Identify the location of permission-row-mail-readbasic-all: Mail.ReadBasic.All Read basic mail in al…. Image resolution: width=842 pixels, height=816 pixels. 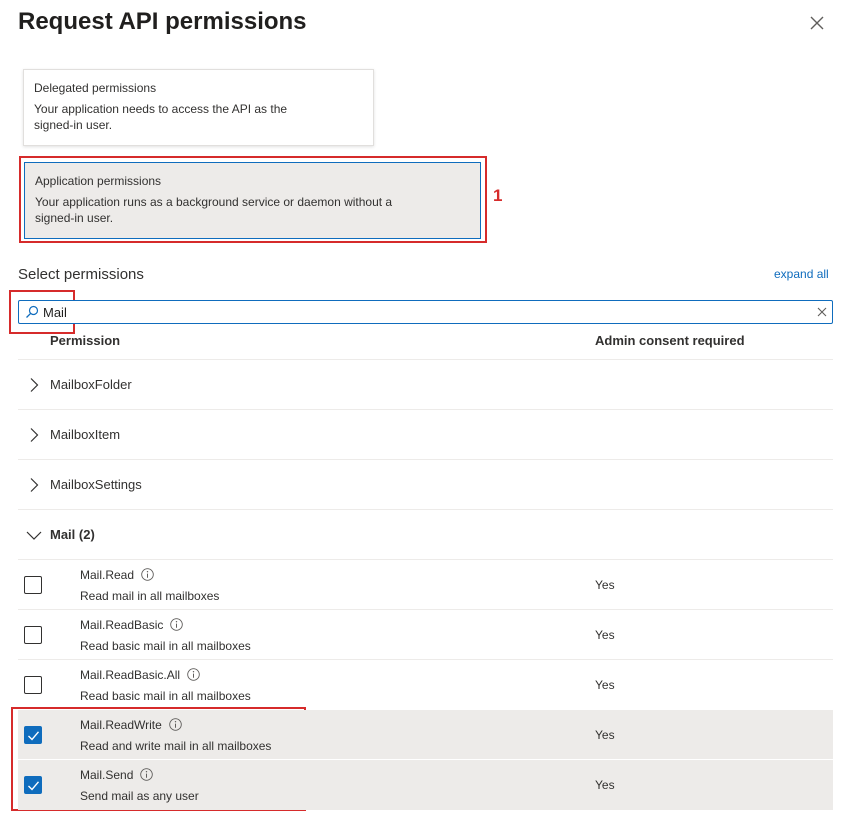
(425, 685).